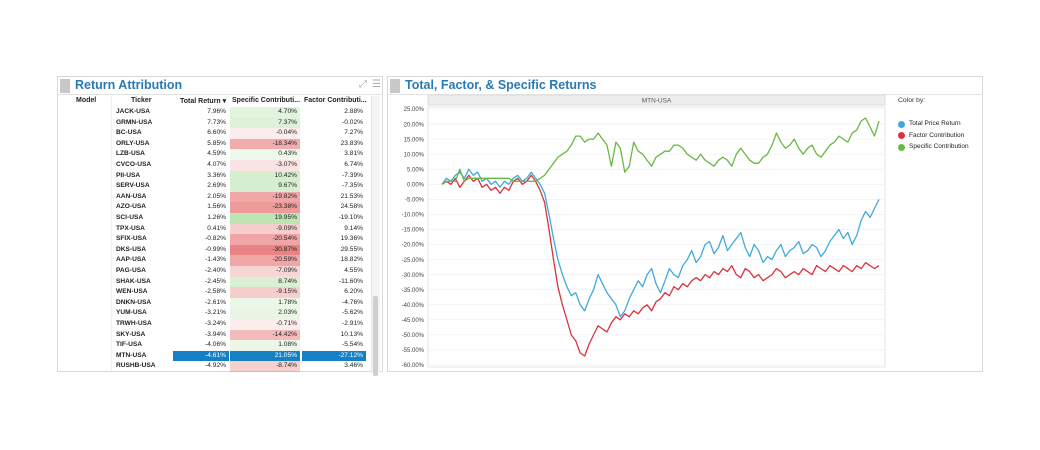 This screenshot has width=1040, height=450. I want to click on factor-contribution-cell: -7.39%, so click(352, 175).